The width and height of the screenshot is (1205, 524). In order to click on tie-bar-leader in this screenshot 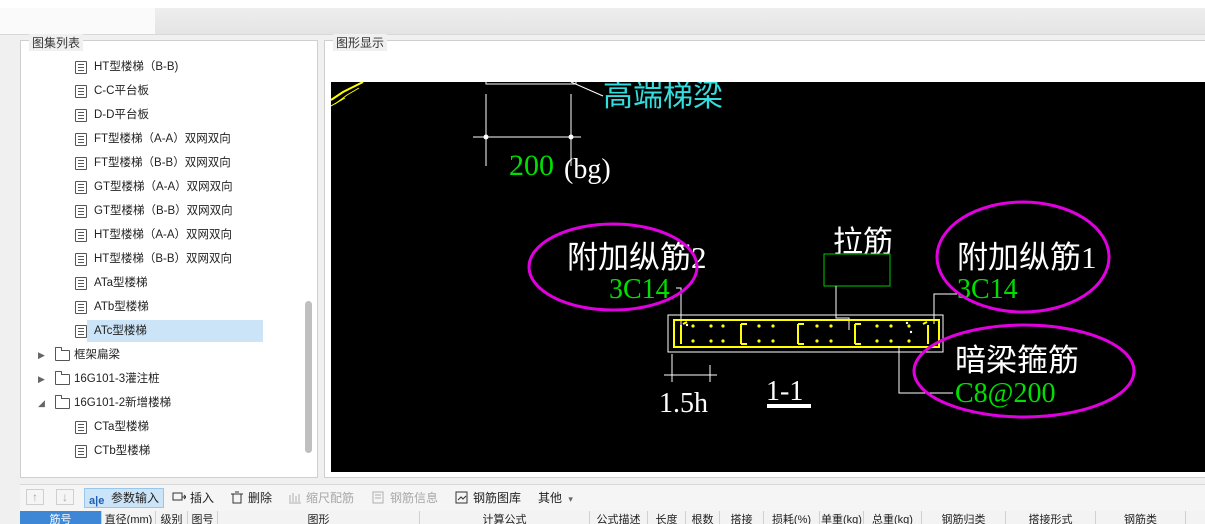, I will do `click(842, 308)`.